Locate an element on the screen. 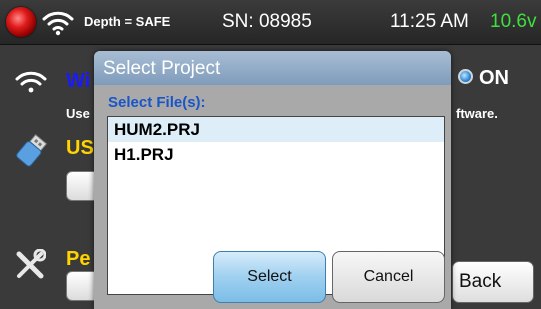 The width and height of the screenshot is (541, 309). wifi-toggle: ON is located at coordinates (483, 78).